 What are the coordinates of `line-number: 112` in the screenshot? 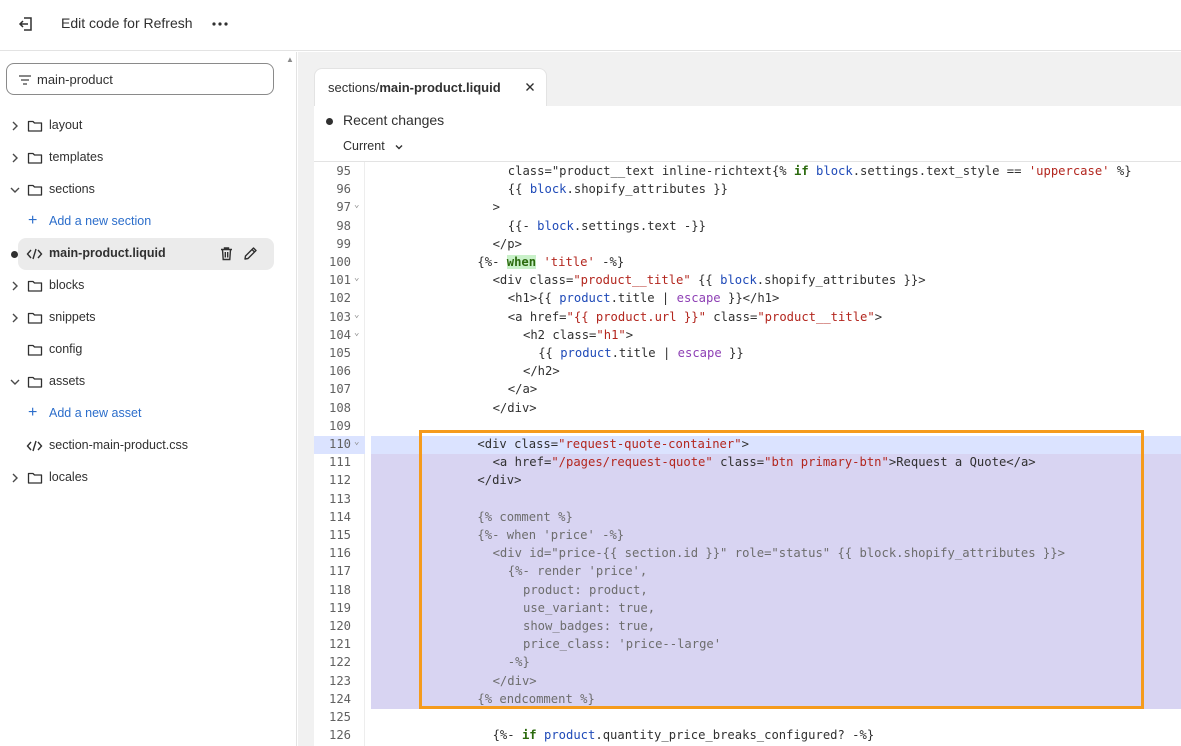 It's located at (339, 480).